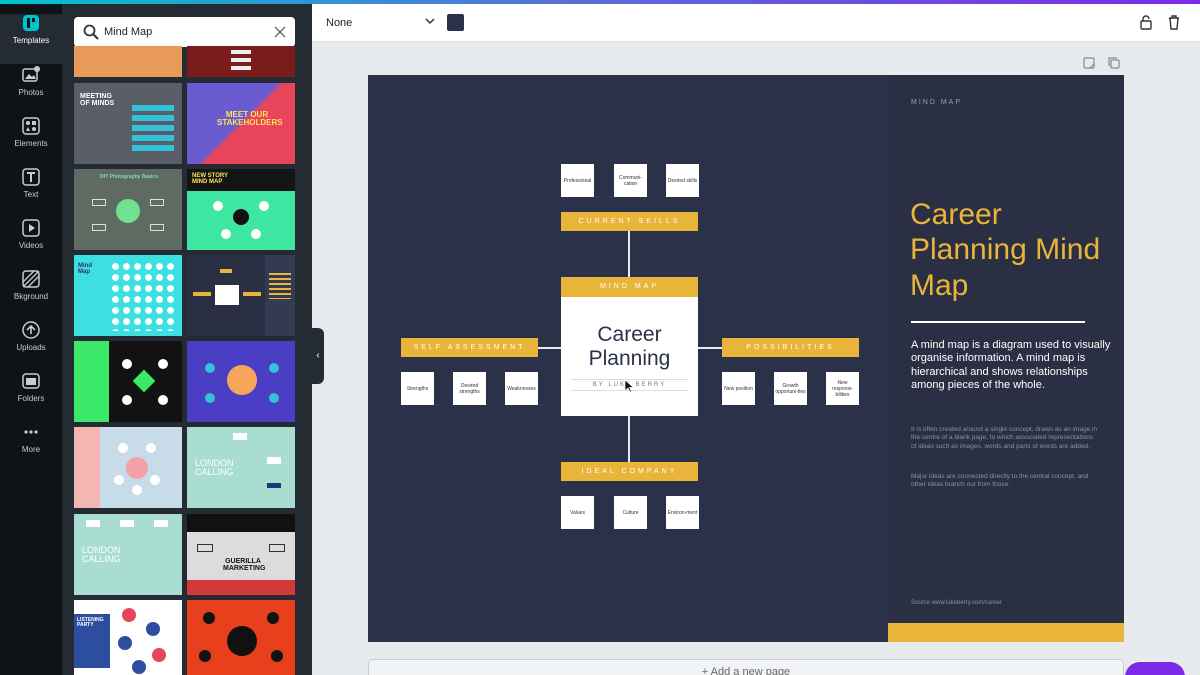 The height and width of the screenshot is (675, 1200). Describe the element at coordinates (956, 603) in the screenshot. I see `info-panel-source: Source www.lukeberry.com/career` at that location.